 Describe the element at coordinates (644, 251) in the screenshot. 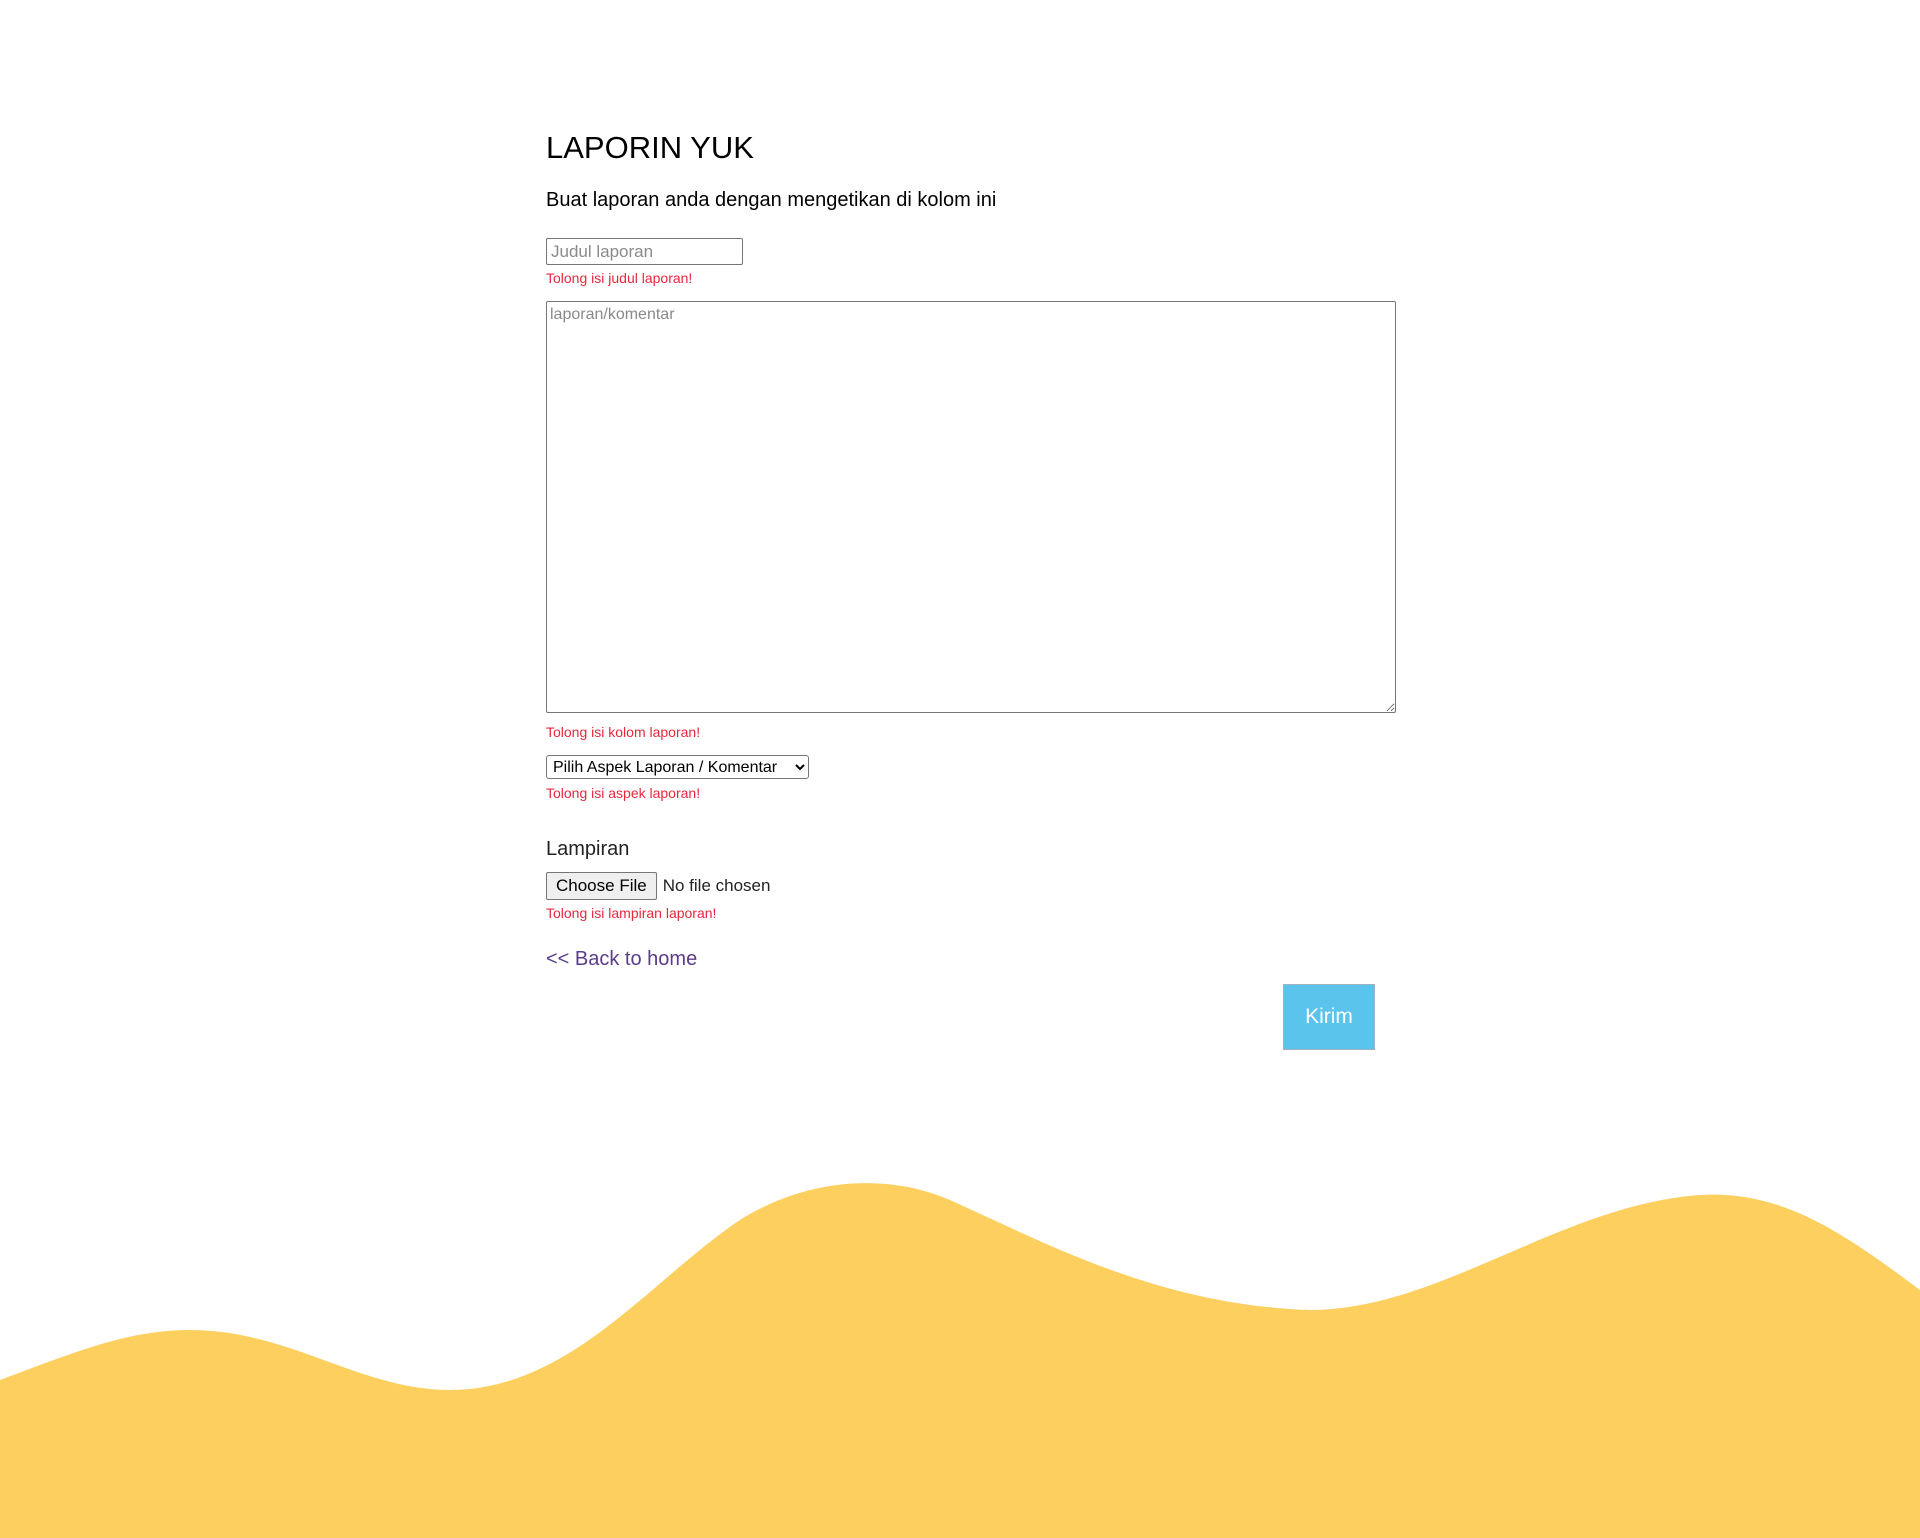

I see `report-title-input` at that location.